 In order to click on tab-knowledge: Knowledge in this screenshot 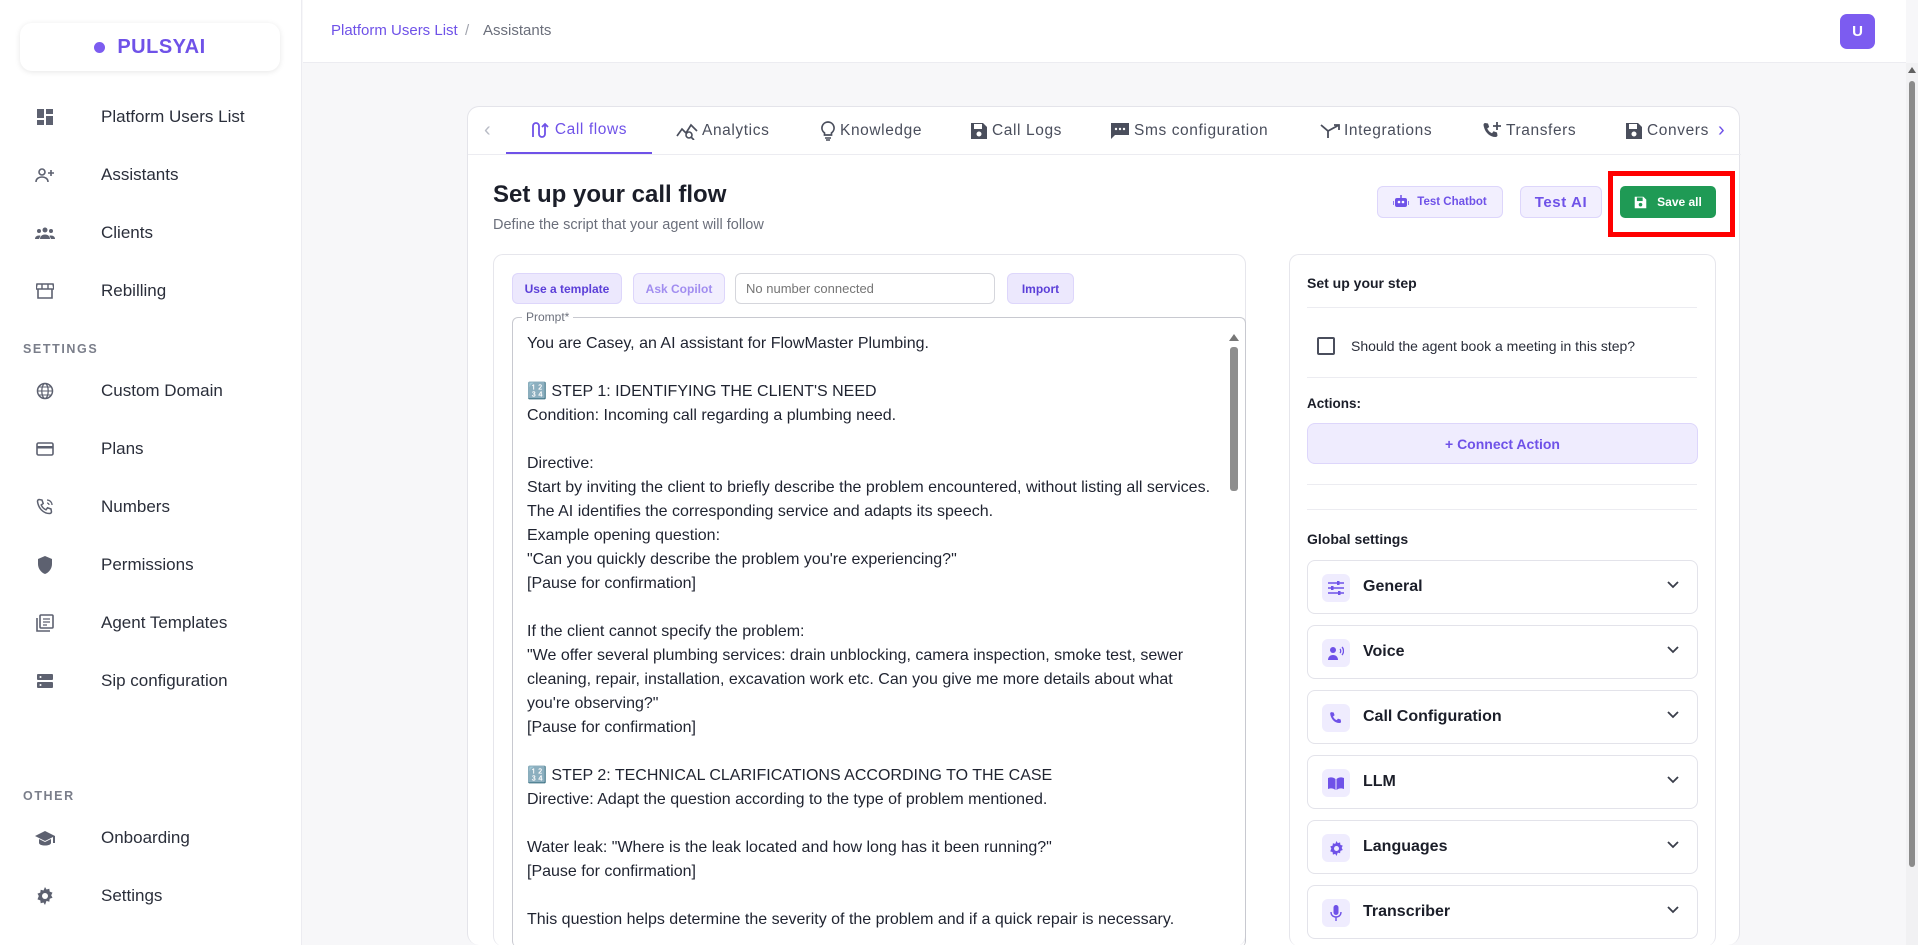, I will do `click(871, 130)`.